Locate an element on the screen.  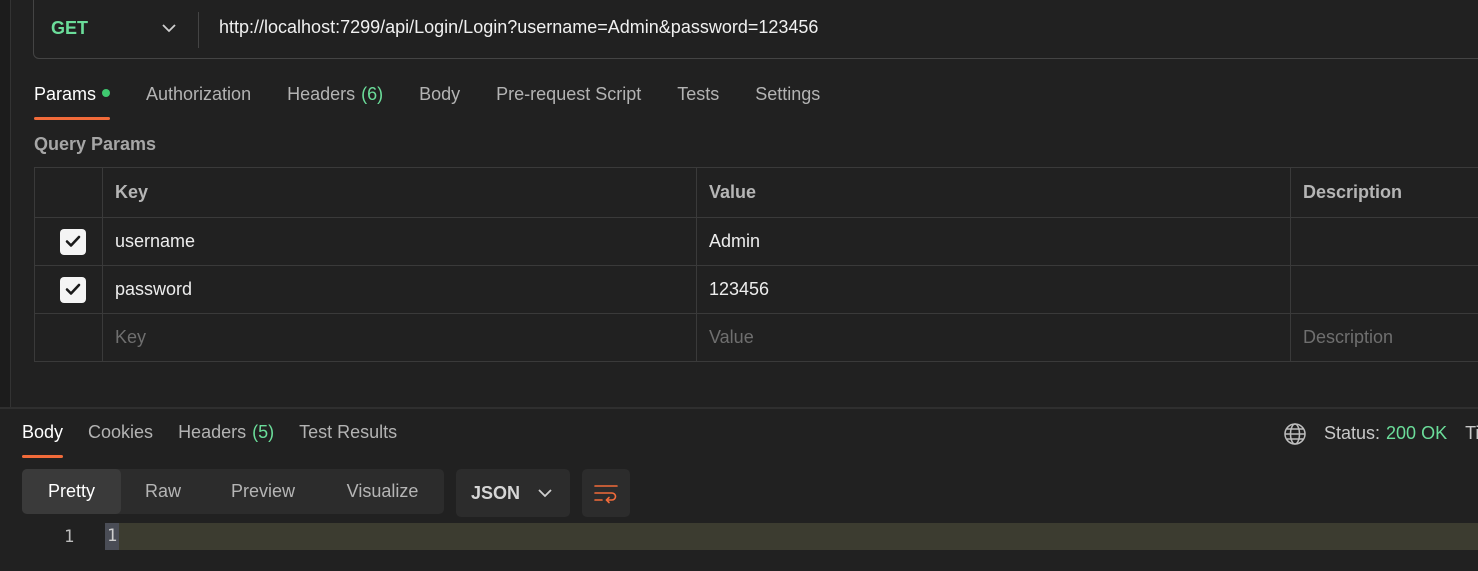
wrap-lines-icon is located at coordinates (606, 494).